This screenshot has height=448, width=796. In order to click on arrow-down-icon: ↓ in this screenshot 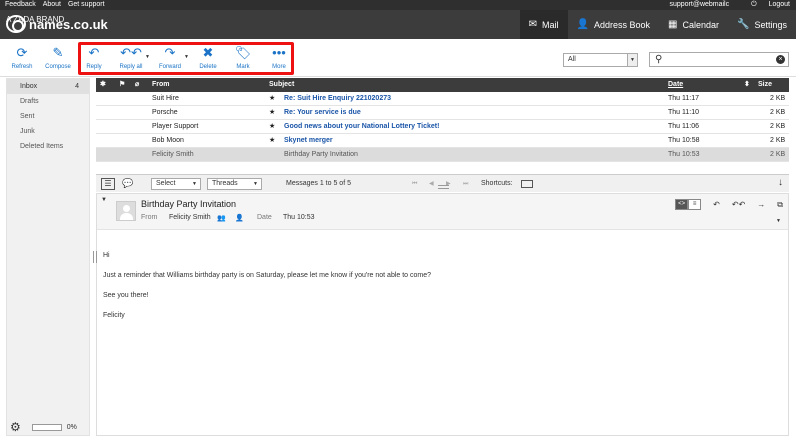, I will do `click(780, 182)`.